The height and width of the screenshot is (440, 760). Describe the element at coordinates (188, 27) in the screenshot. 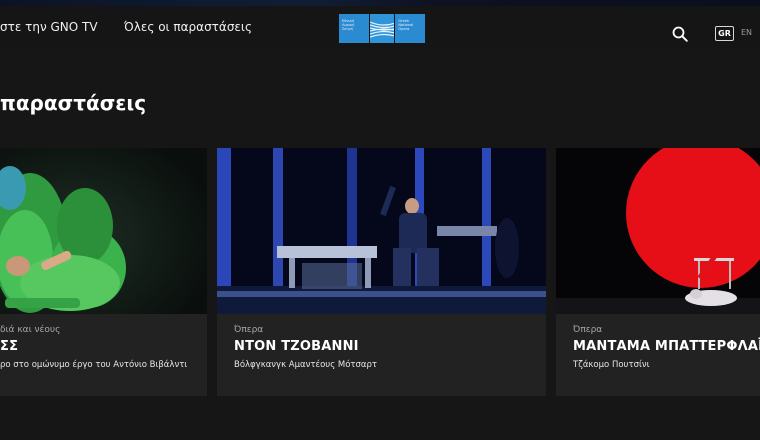

I see `nav-link-all-performances: Όλες οι παραστάσεις` at that location.